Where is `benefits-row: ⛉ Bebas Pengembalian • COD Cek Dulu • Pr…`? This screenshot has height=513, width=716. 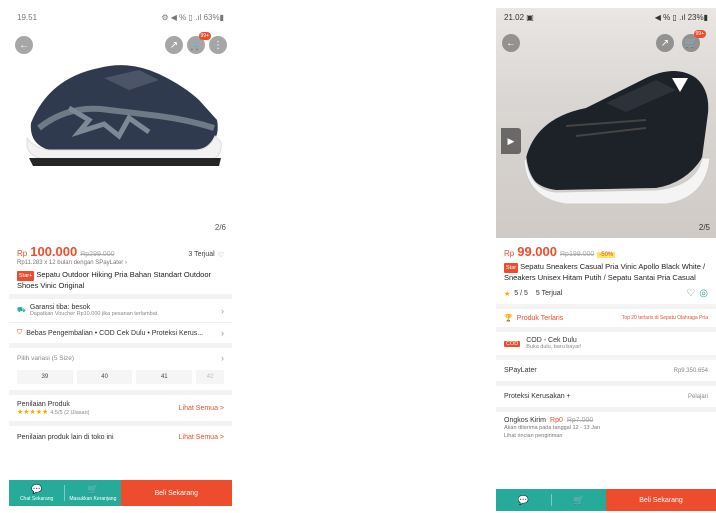 benefits-row: ⛉ Bebas Pengembalian • COD Cek Dulu • Pr… is located at coordinates (120, 332).